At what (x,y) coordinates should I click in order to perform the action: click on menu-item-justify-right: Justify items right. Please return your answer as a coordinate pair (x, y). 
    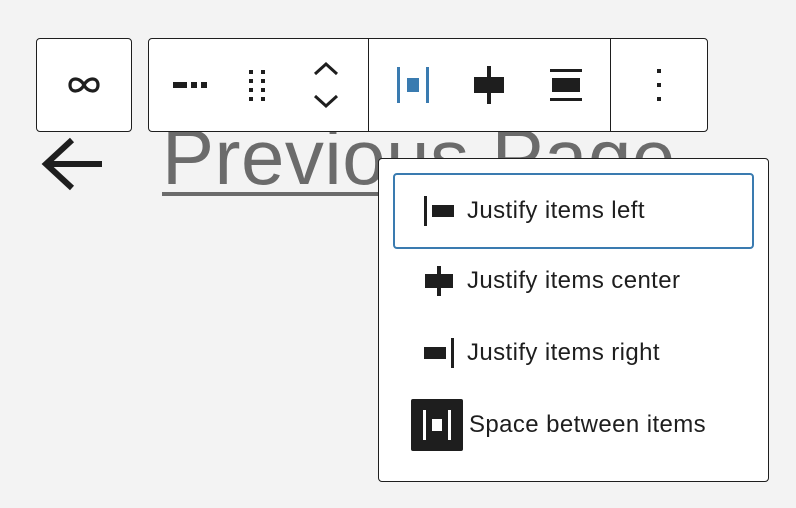
    Looking at the image, I should click on (573, 353).